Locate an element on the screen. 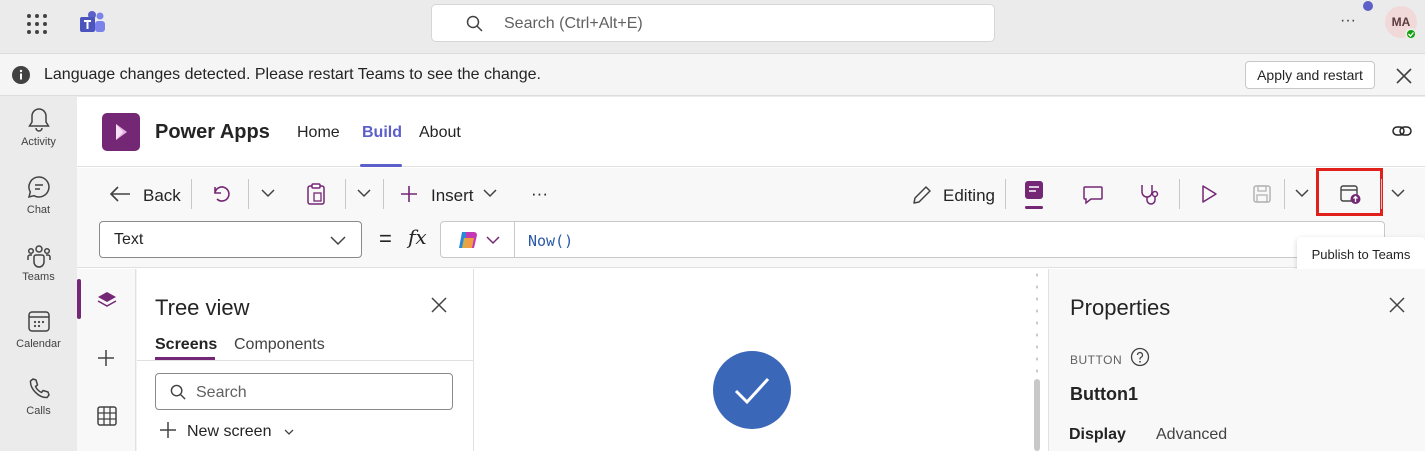 Image resolution: width=1425 pixels, height=451 pixels. paste-icon is located at coordinates (316, 194).